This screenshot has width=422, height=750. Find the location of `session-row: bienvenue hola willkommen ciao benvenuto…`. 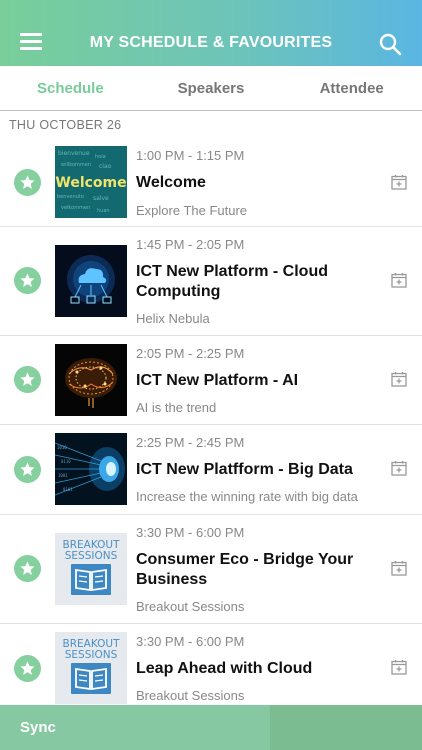

session-row: bienvenue hola willkommen ciao benvenuto… is located at coordinates (211, 182).